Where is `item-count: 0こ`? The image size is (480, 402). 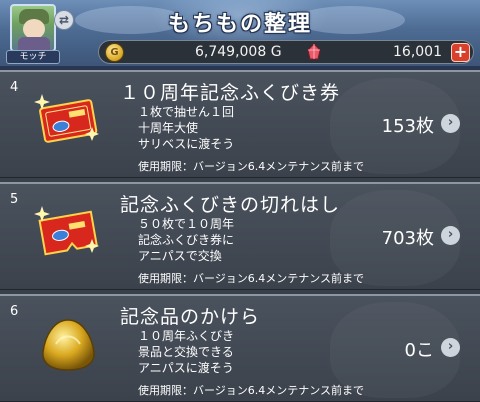 item-count: 0こ is located at coordinates (419, 350).